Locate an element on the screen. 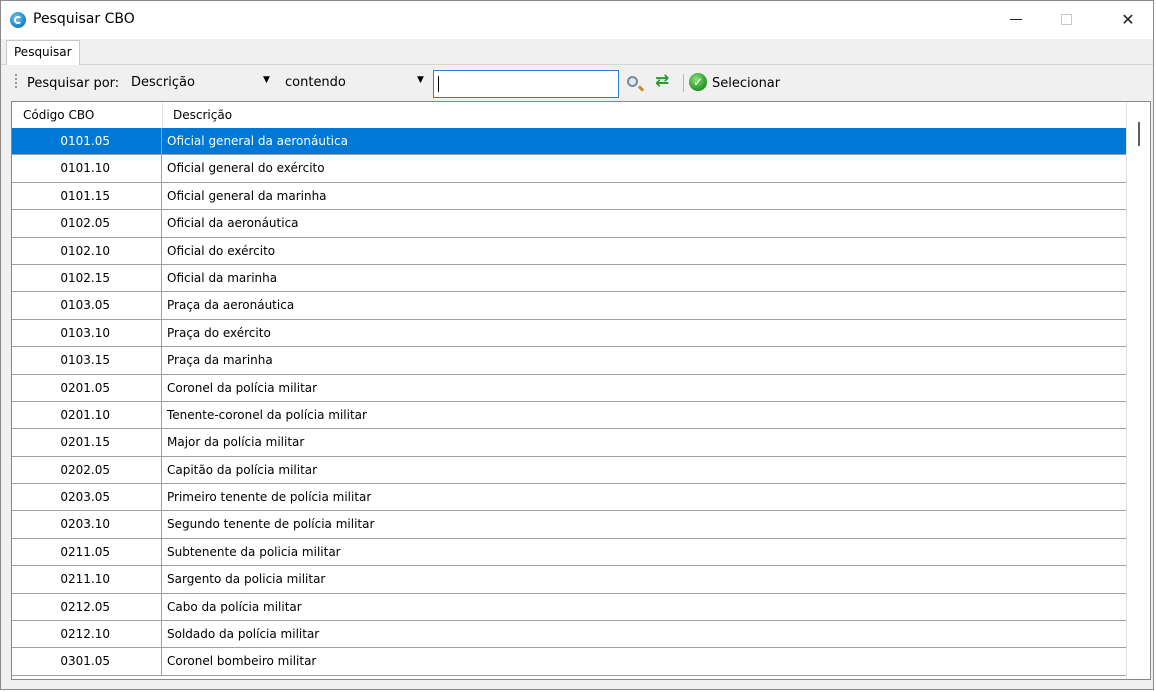 Image resolution: width=1156 pixels, height=692 pixels. table-row: 0101.05 Oficial general da aeronáutica is located at coordinates (569, 142).